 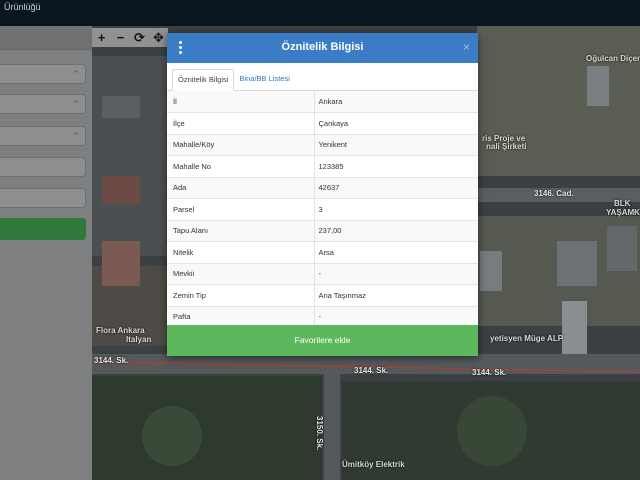 What do you see at coordinates (395, 274) in the screenshot?
I see `attribute-value: -` at bounding box center [395, 274].